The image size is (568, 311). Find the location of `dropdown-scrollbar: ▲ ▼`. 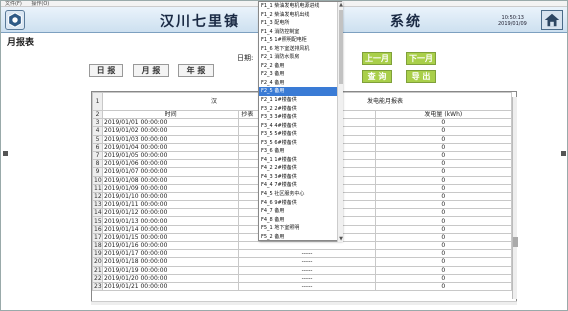

dropdown-scrollbar: ▲ ▼ is located at coordinates (340, 122).